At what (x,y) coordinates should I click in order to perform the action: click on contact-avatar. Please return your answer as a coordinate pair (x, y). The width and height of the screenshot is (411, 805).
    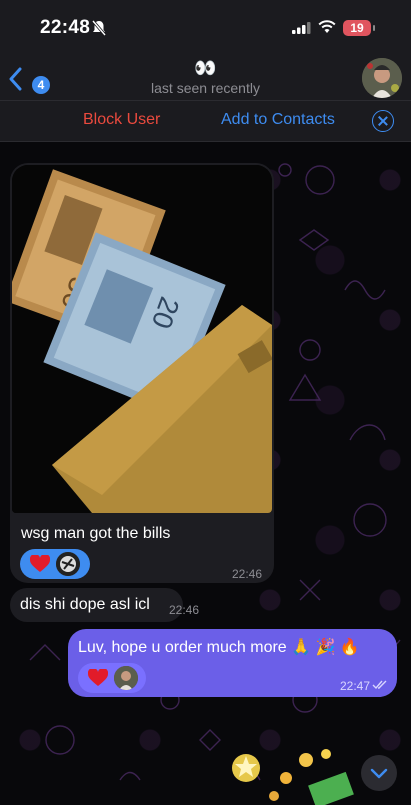
    Looking at the image, I should click on (382, 78).